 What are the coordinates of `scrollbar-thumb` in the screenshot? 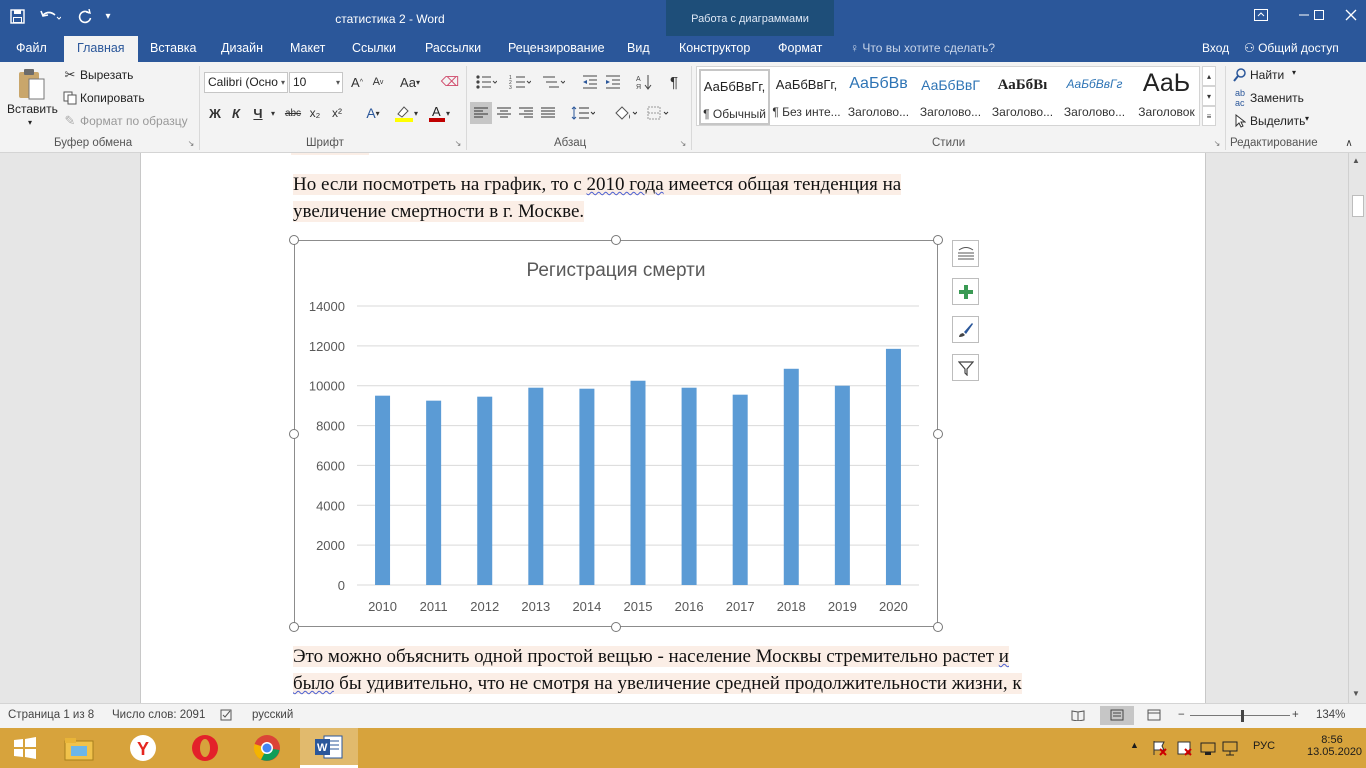 It's located at (1358, 206).